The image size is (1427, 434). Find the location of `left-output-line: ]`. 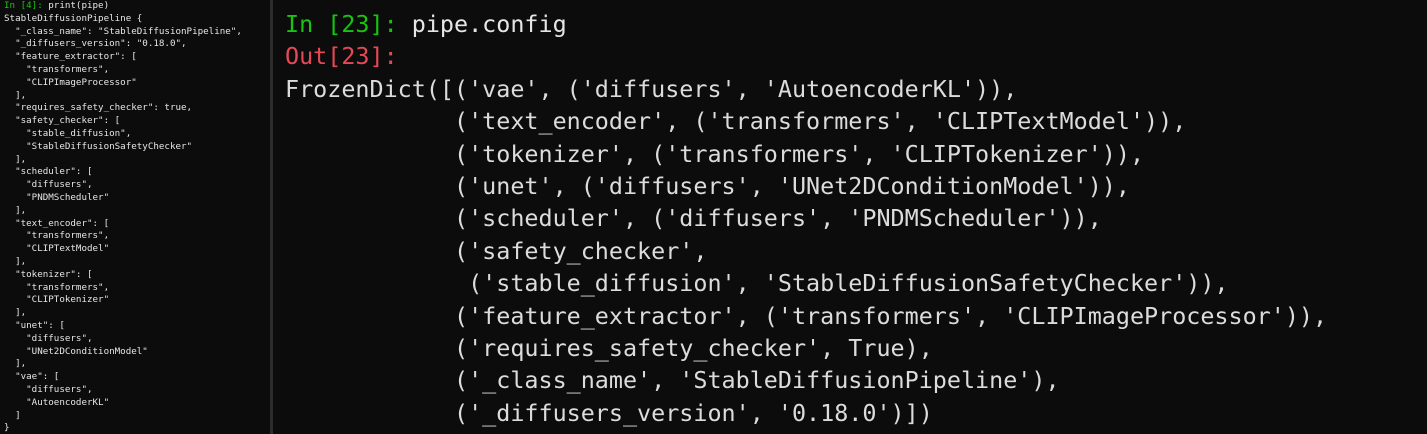

left-output-line: ] is located at coordinates (12, 415).